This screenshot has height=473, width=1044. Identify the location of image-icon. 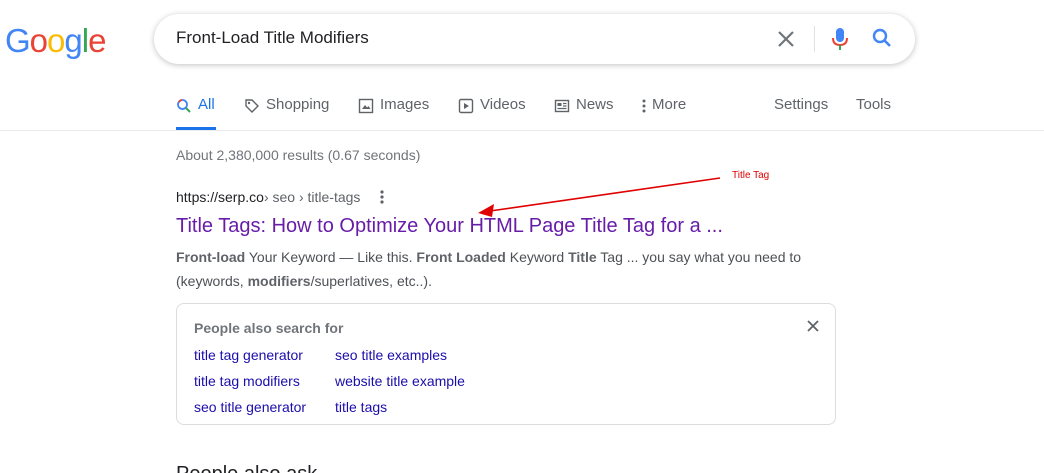
(366, 106).